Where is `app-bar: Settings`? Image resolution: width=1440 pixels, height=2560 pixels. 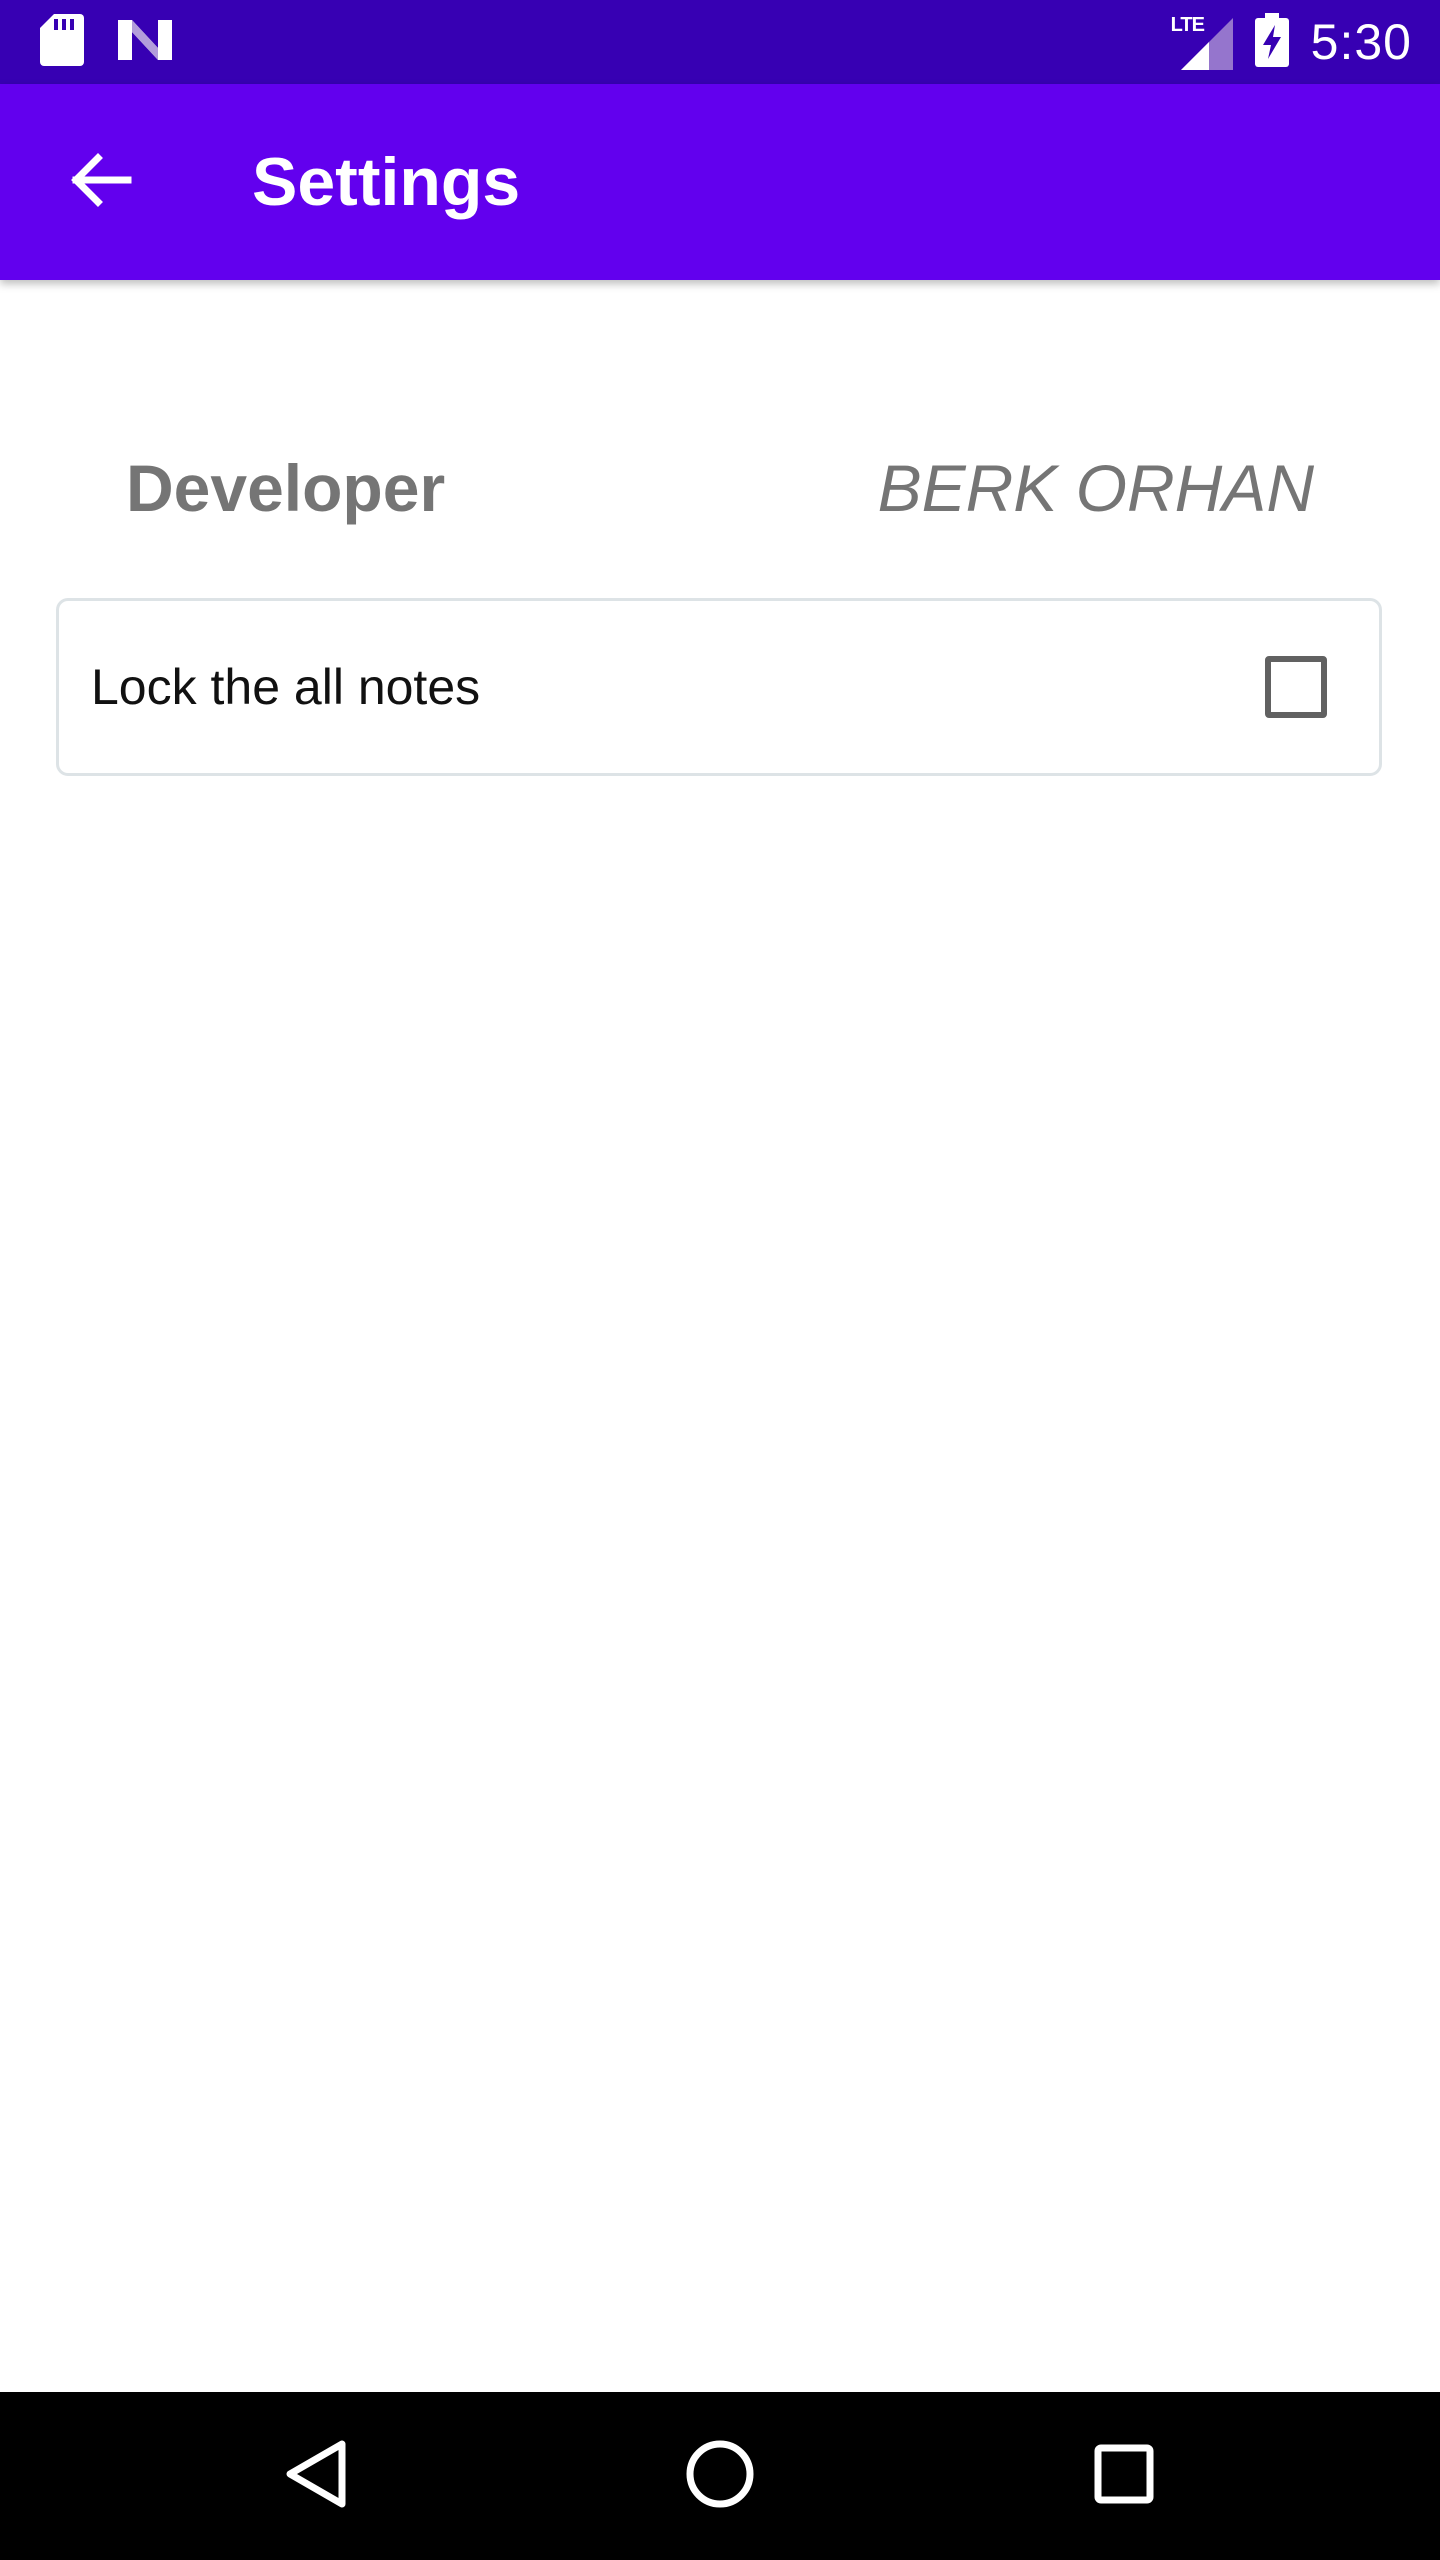 app-bar: Settings is located at coordinates (720, 182).